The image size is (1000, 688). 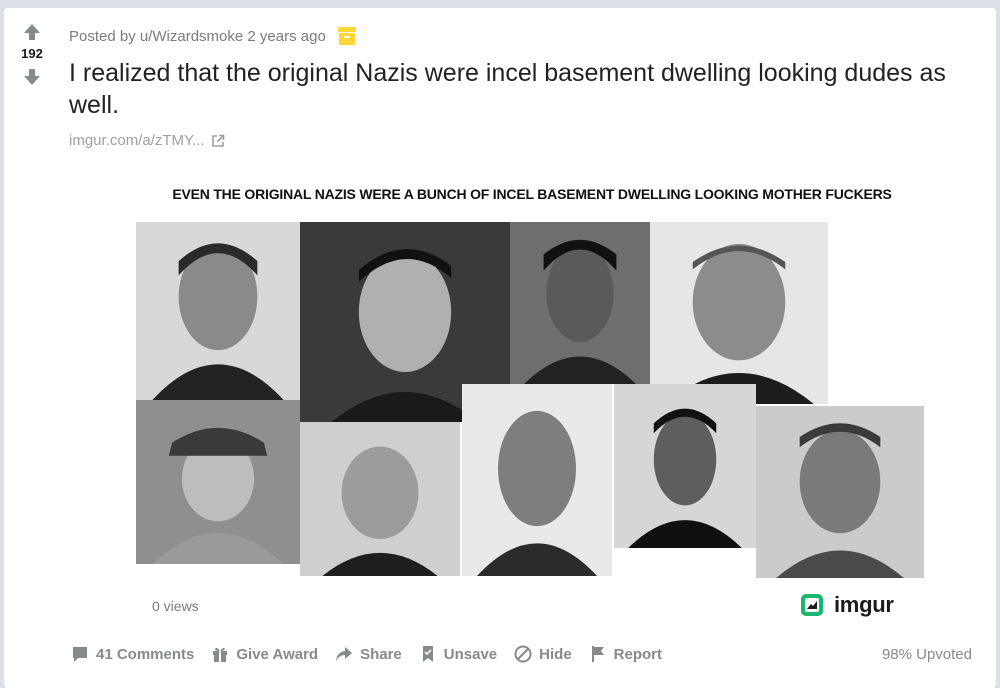 What do you see at coordinates (523, 654) in the screenshot?
I see `hide-icon` at bounding box center [523, 654].